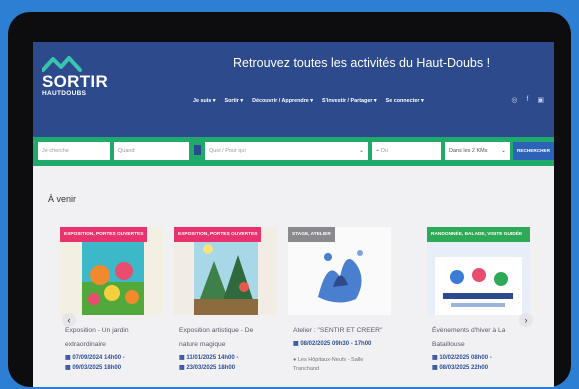  Describe the element at coordinates (478, 234) in the screenshot. I see `category-tag: RANDONNÉE, BALADE, VISITE GUIDÉE` at that location.